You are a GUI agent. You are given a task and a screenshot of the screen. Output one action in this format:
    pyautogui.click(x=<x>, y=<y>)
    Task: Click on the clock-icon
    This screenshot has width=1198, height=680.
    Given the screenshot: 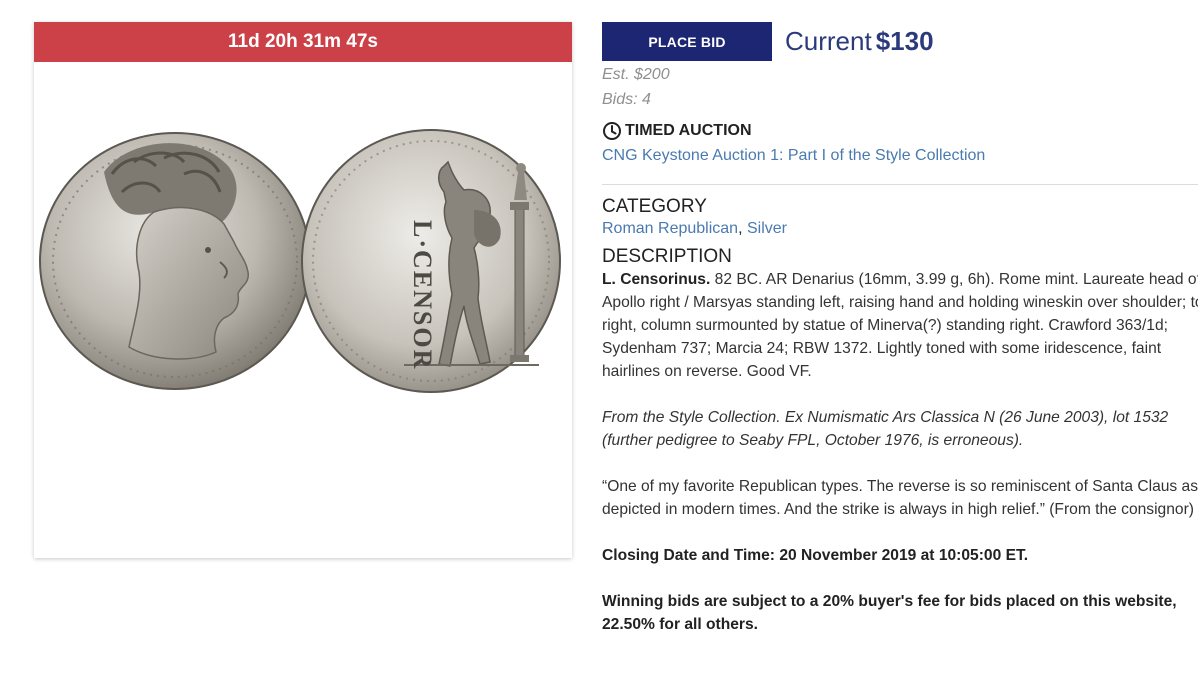 What is the action you would take?
    pyautogui.click(x=612, y=131)
    